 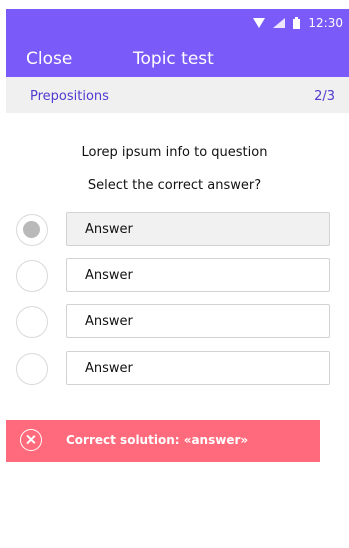 What do you see at coordinates (174, 185) in the screenshot?
I see `question-prompt: Select the correct answer?` at bounding box center [174, 185].